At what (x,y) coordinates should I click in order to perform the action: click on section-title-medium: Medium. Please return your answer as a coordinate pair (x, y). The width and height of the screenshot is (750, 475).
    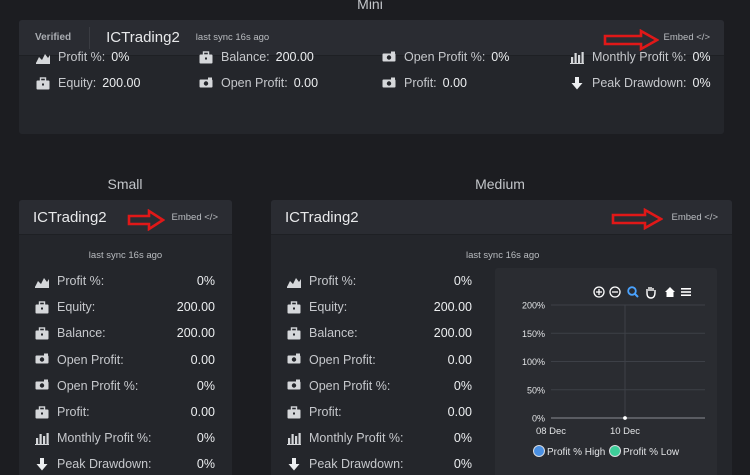
    Looking at the image, I should click on (500, 184).